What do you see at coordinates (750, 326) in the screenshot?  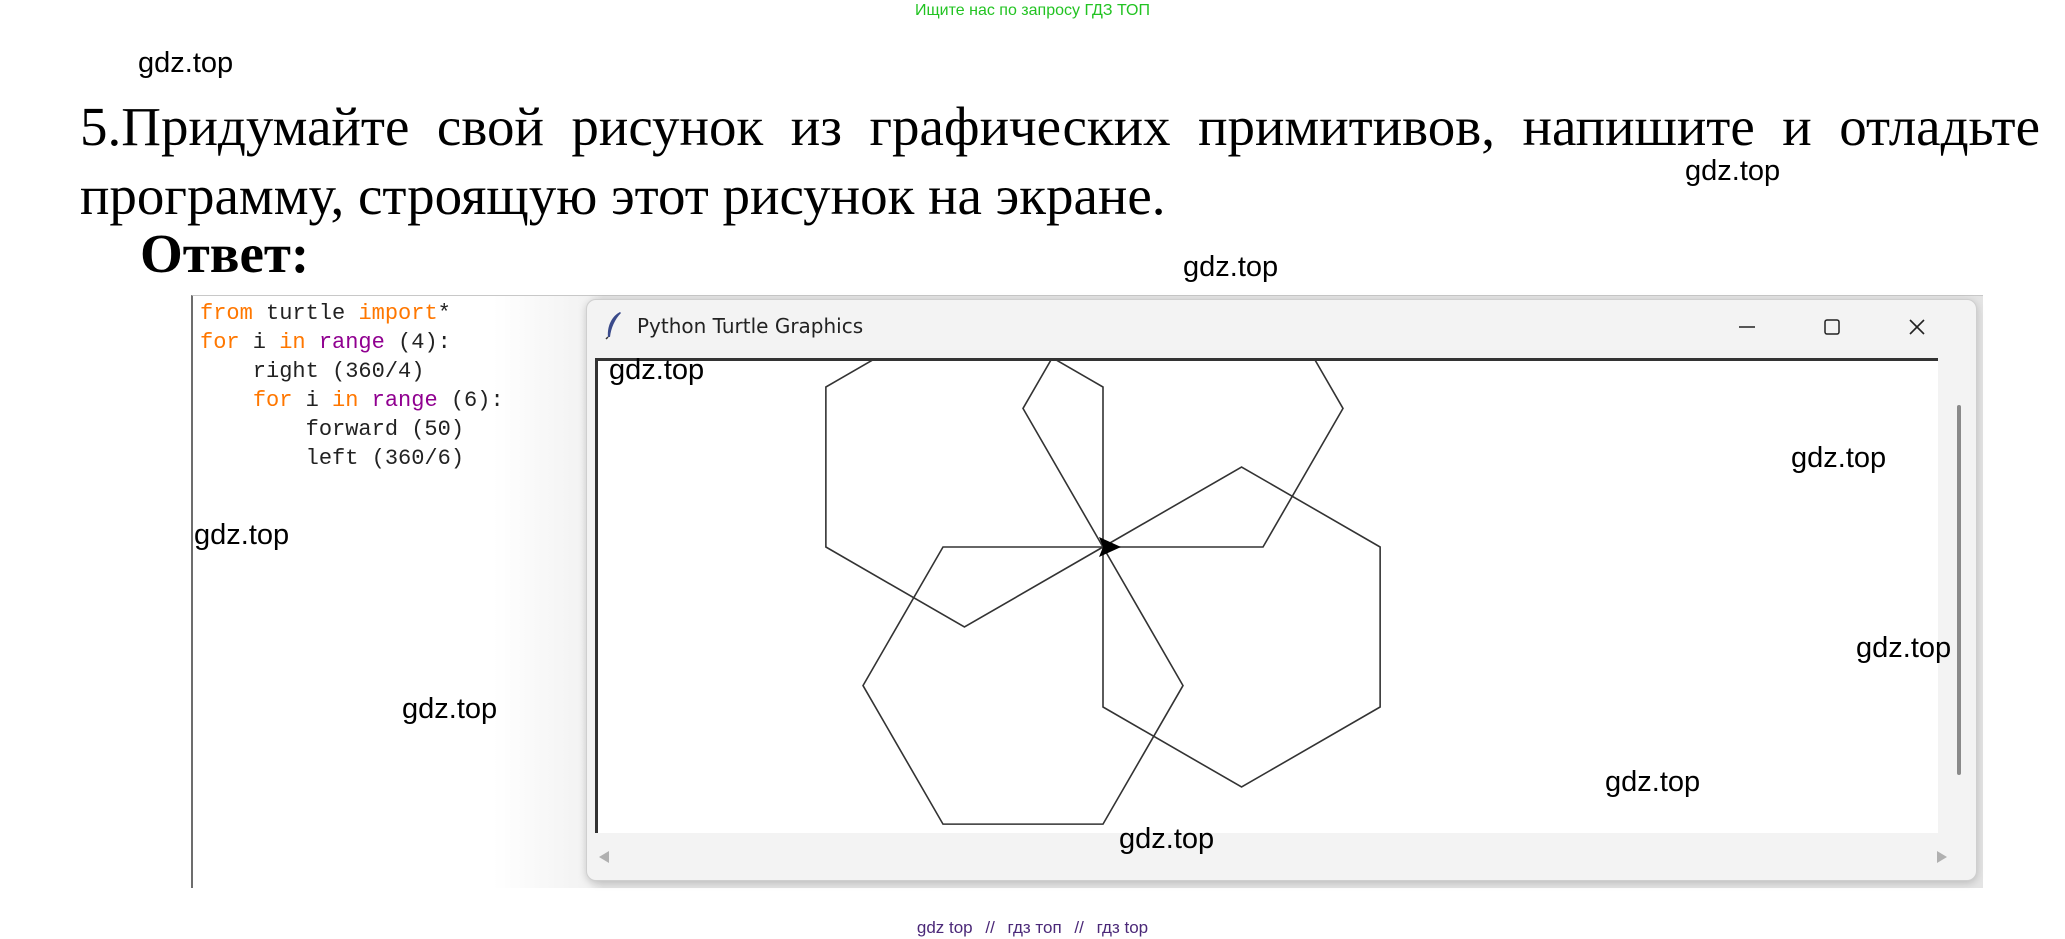 I see `window-title: Python Turtle Graphics` at bounding box center [750, 326].